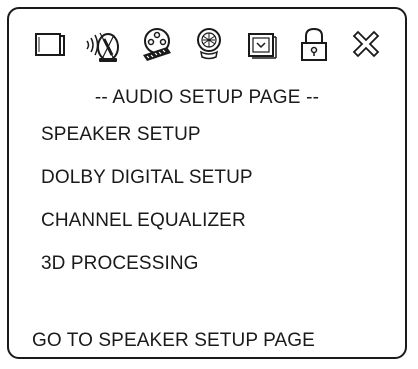 This screenshot has width=418, height=369. I want to click on setup-box-icon, so click(262, 45).